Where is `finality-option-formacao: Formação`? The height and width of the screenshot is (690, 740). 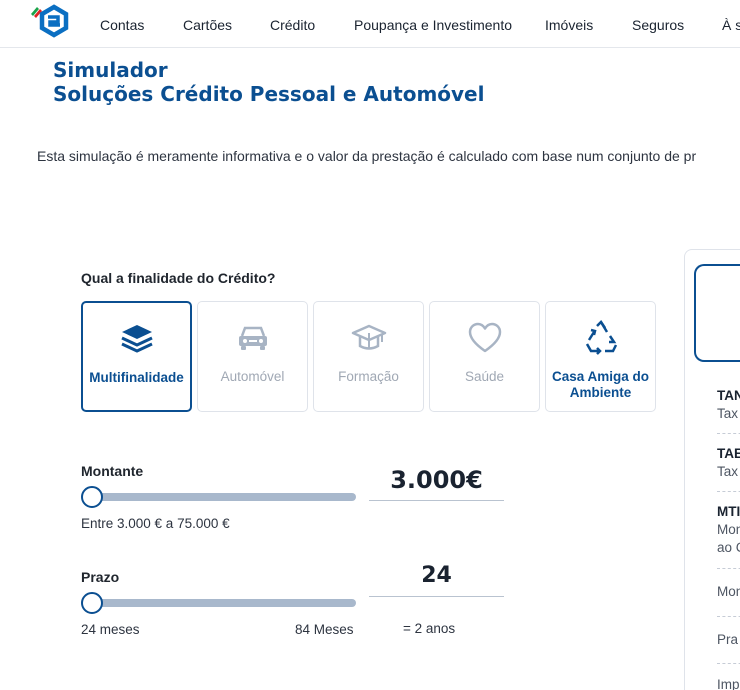
finality-option-formacao: Formação is located at coordinates (368, 356).